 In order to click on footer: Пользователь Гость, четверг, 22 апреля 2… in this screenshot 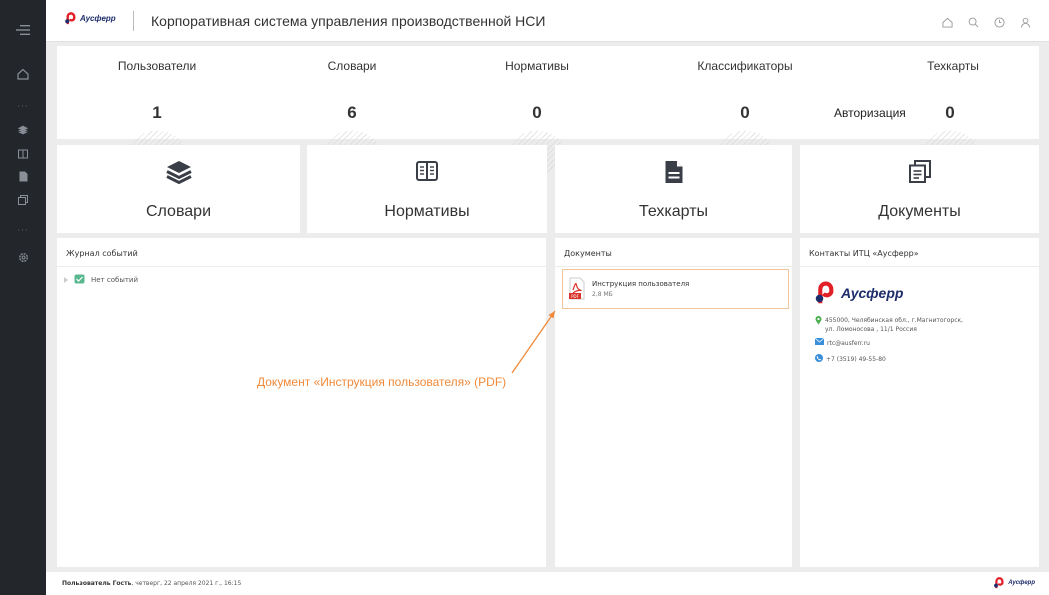, I will do `click(547, 583)`.